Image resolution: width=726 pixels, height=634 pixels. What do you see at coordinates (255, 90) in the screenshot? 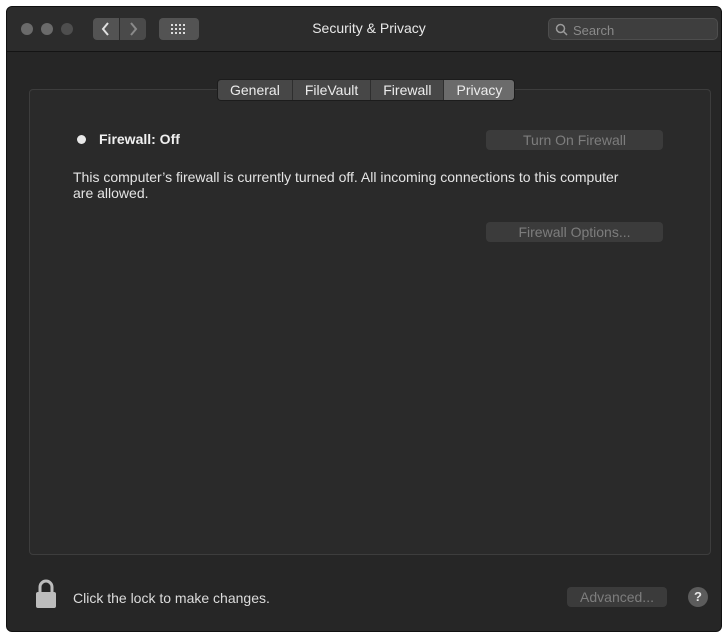
I see `tab-general: General` at bounding box center [255, 90].